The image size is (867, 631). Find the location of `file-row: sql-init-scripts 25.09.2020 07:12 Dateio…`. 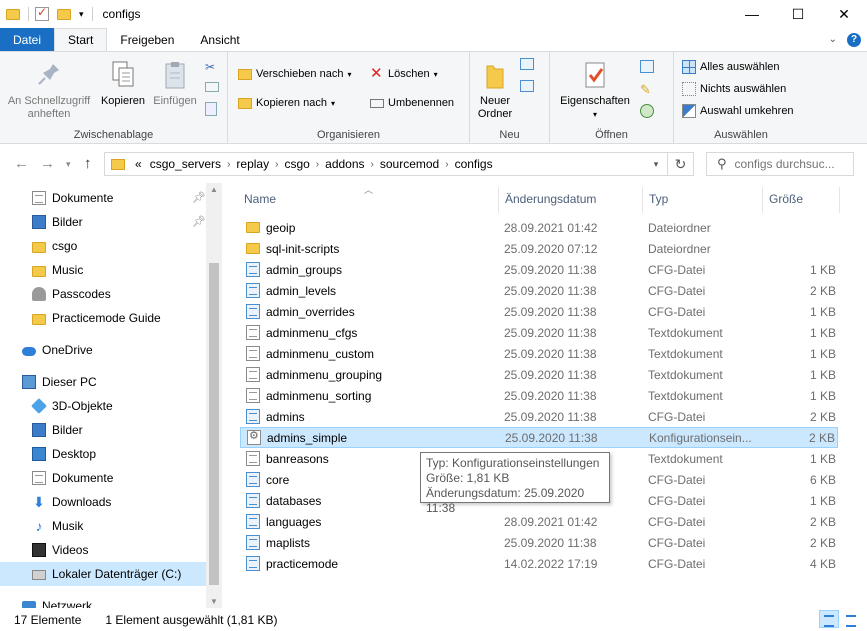

file-row: sql-init-scripts 25.09.2020 07:12 Dateio… is located at coordinates (539, 248).